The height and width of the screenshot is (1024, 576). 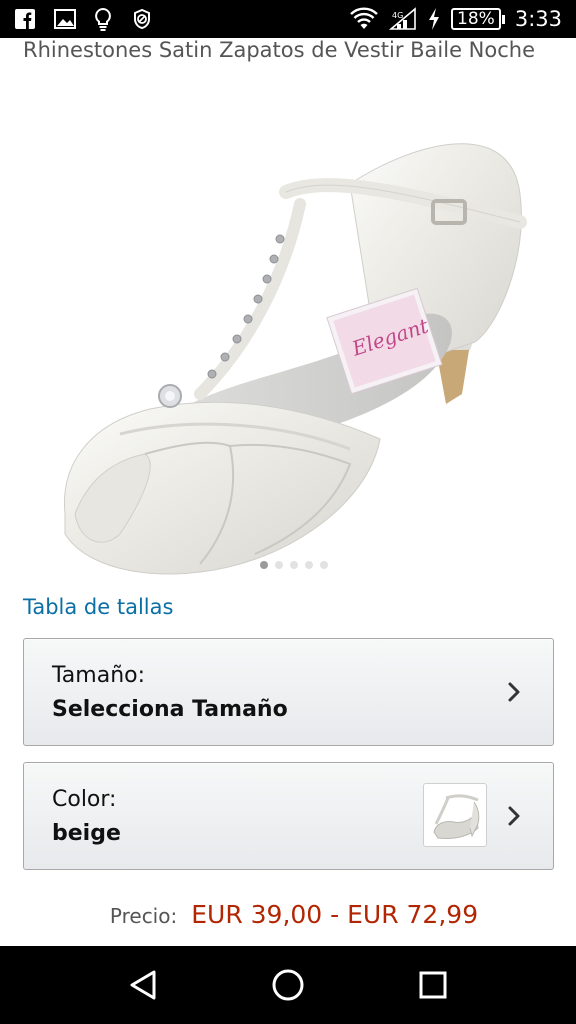 I want to click on size-selector: Tamaño: Selecciona Tamaño, so click(x=288, y=692).